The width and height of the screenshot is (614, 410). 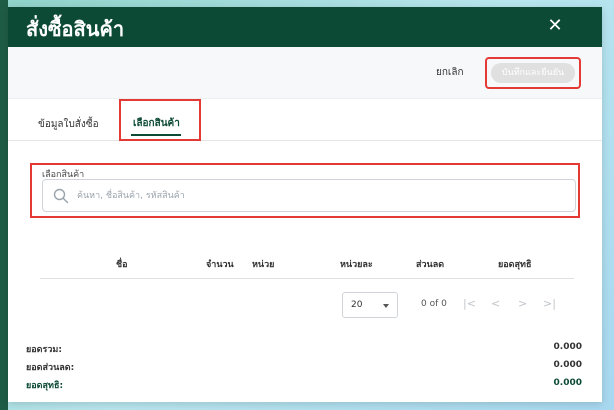 What do you see at coordinates (317, 196) in the screenshot?
I see `product-search-input` at bounding box center [317, 196].